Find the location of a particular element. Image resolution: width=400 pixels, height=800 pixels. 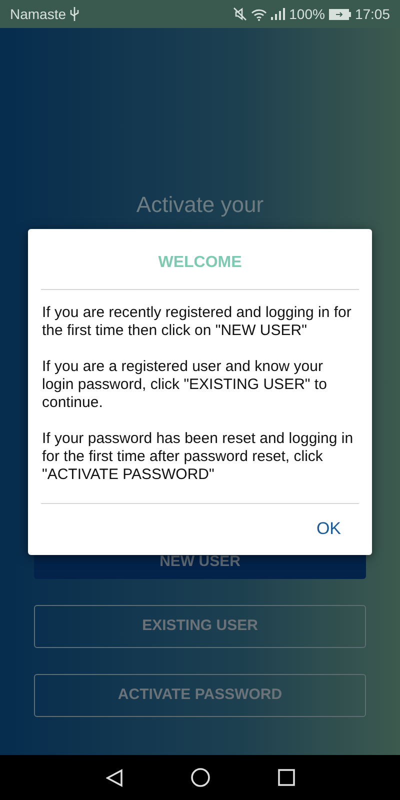

dialog-paragraph: If your password has been reset and logging in for the first time after password reset, click "ACTIVATE PASSWORD" is located at coordinates (197, 457).